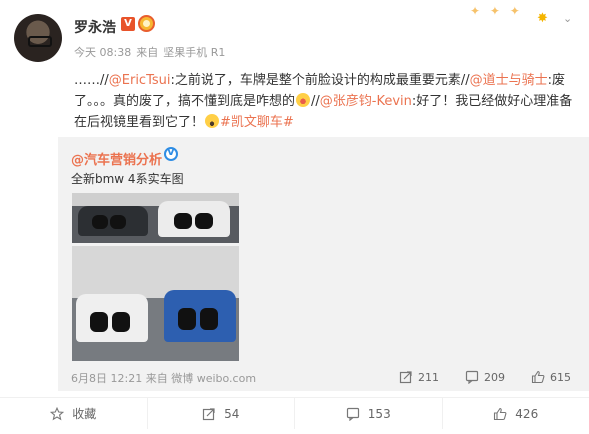 The image size is (589, 434). I want to click on repost-repost-count: 211, so click(419, 377).